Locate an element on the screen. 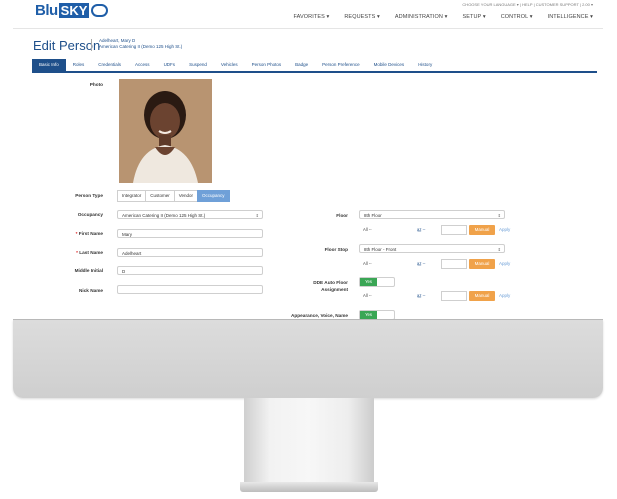 The height and width of the screenshot is (499, 617). monitor-foot is located at coordinates (309, 487).